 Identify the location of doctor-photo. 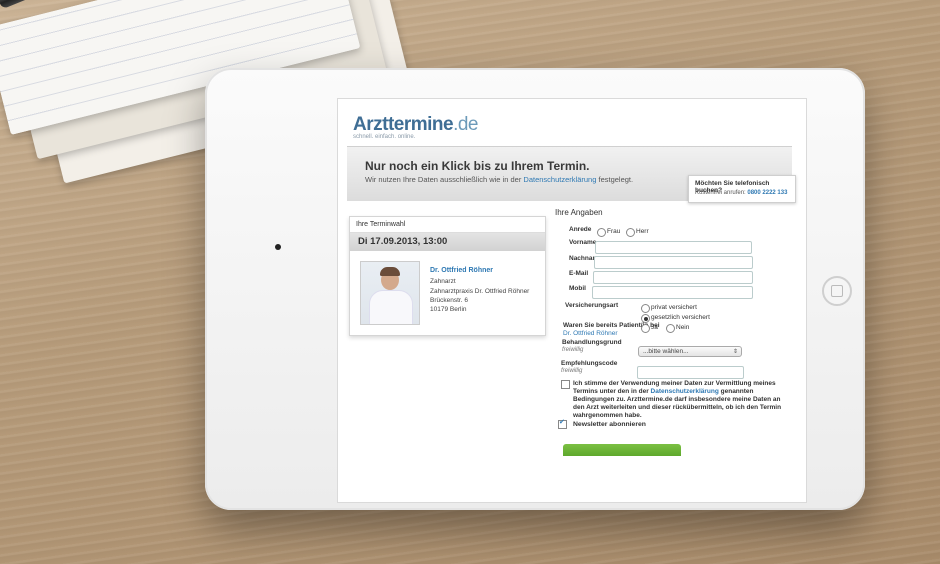
(390, 293).